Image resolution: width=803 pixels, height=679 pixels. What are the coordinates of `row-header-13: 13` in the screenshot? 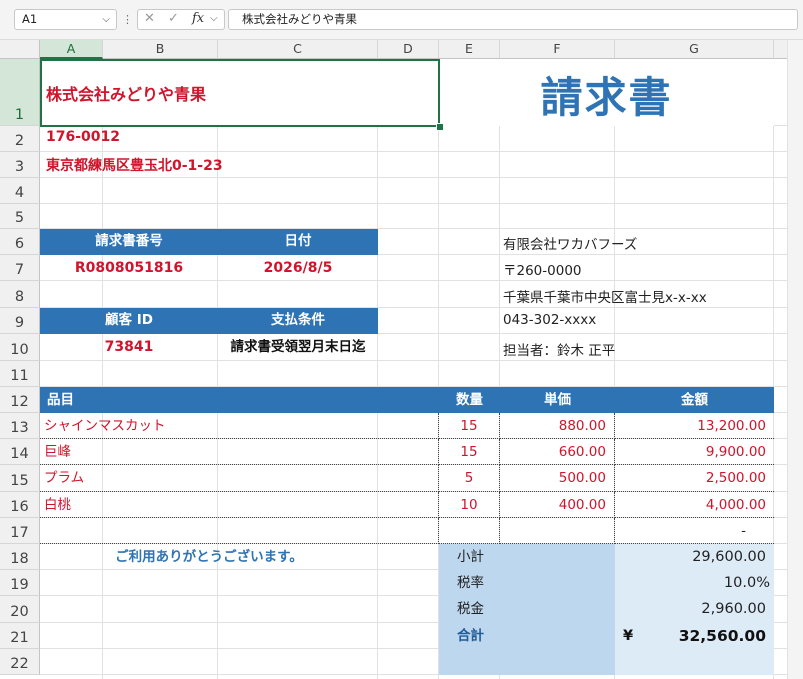 It's located at (20, 426).